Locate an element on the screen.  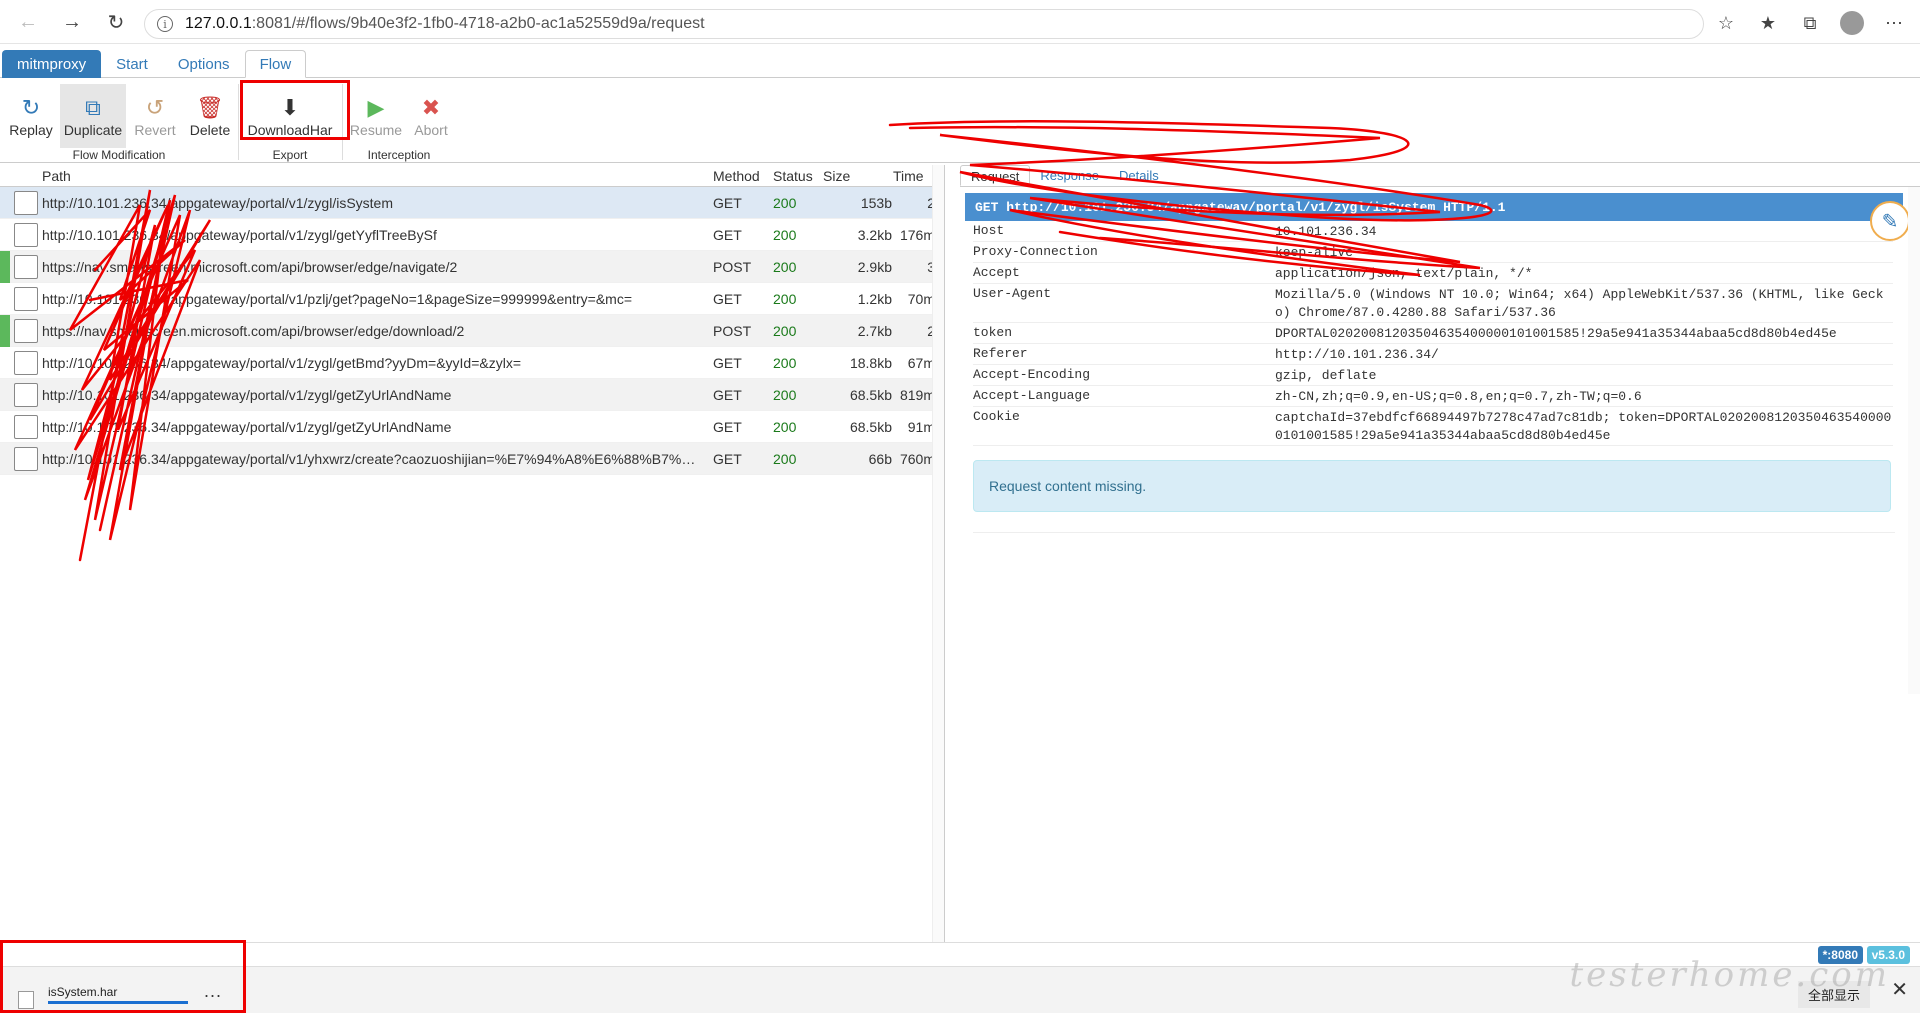
column-path: Path is located at coordinates (56, 176).